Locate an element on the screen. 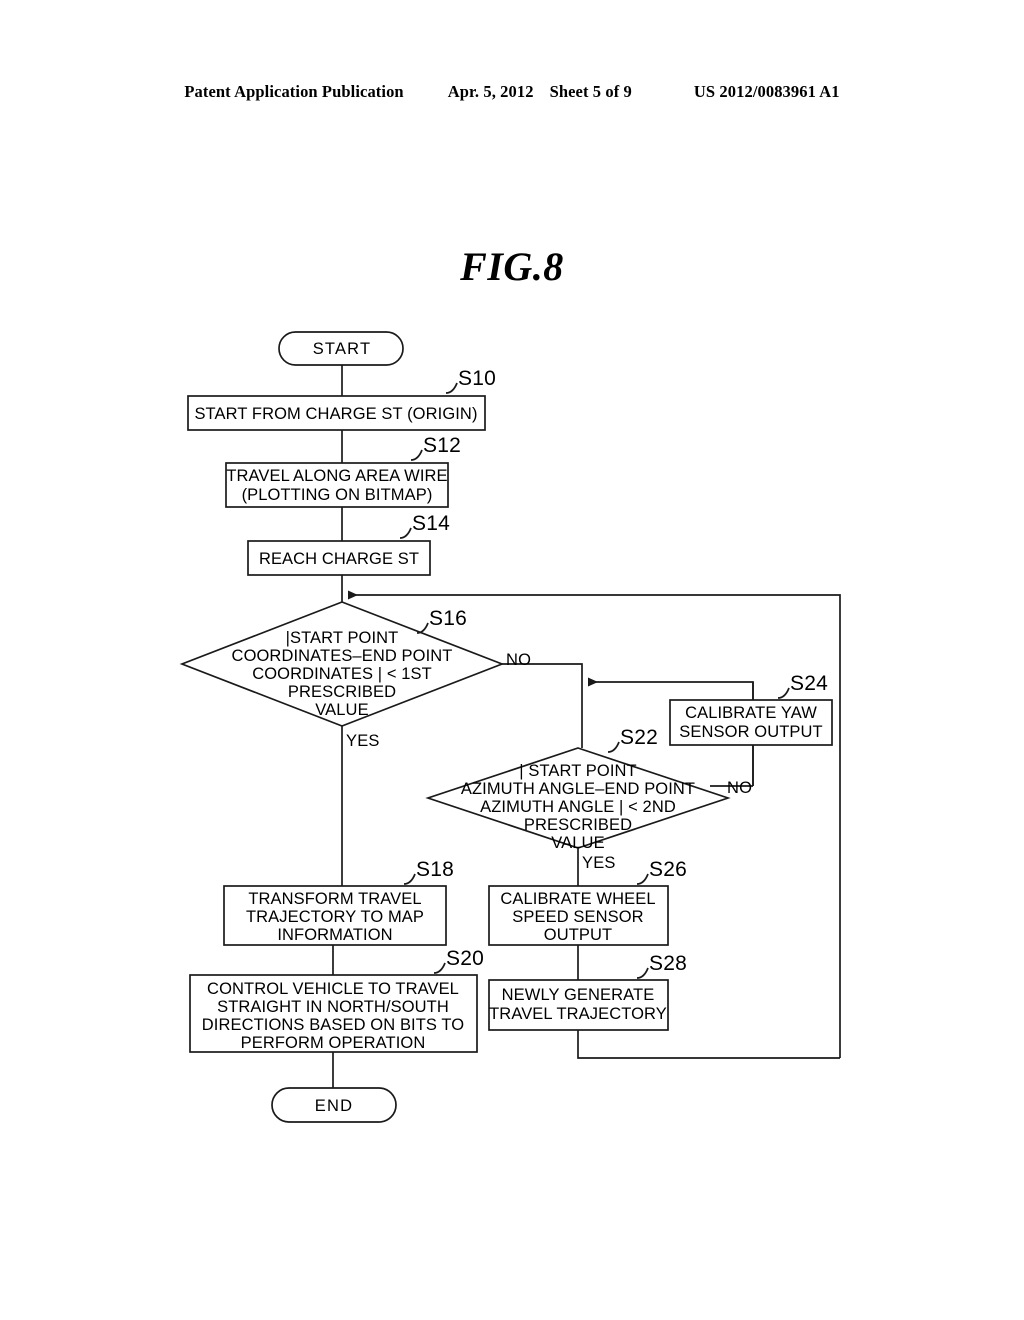  process-s20-line-0: CONTROL VEHICLE TO TRAVEL is located at coordinates (333, 989).